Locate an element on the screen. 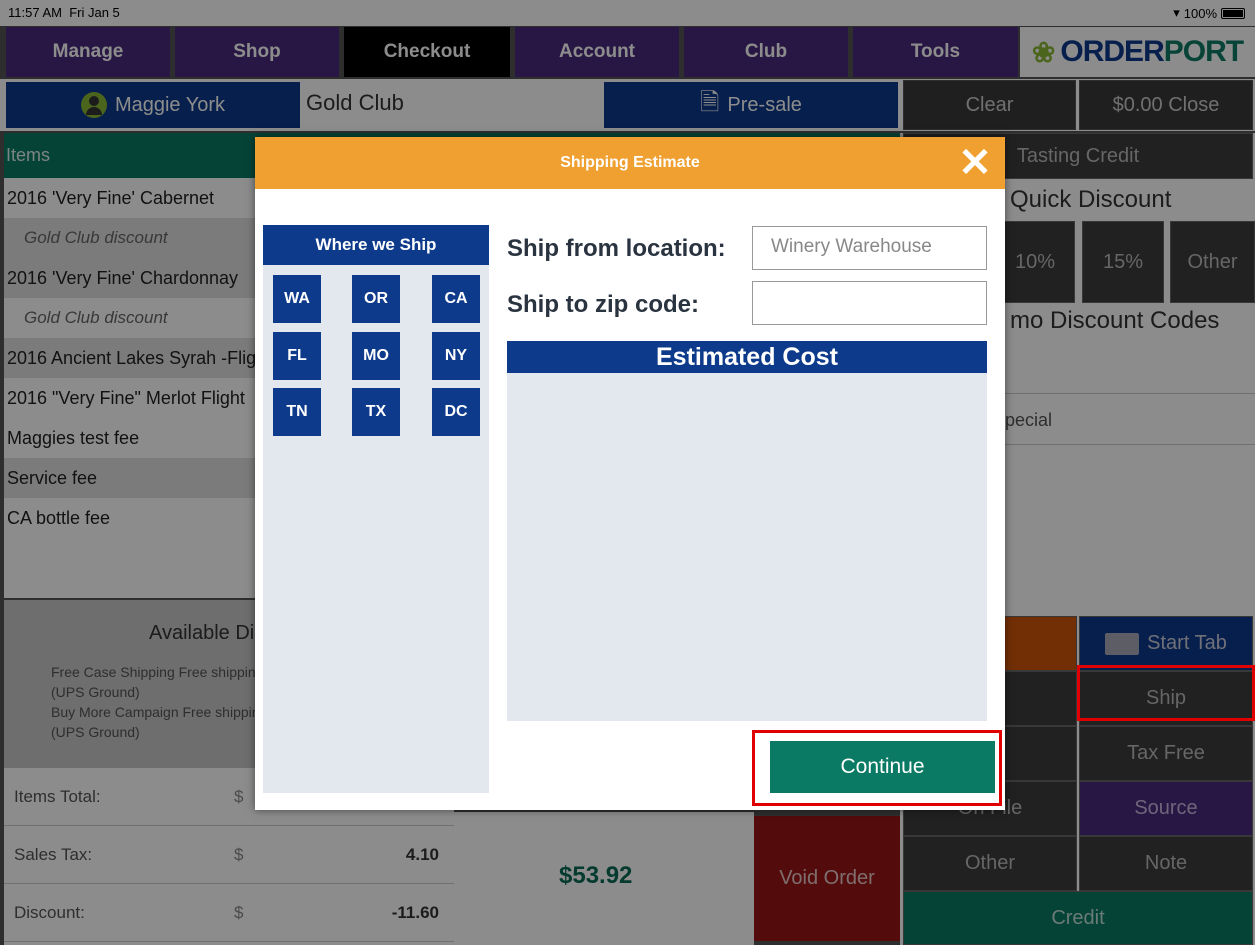 Image resolution: width=1255 pixels, height=945 pixels. ship-highlight is located at coordinates (1166, 693).